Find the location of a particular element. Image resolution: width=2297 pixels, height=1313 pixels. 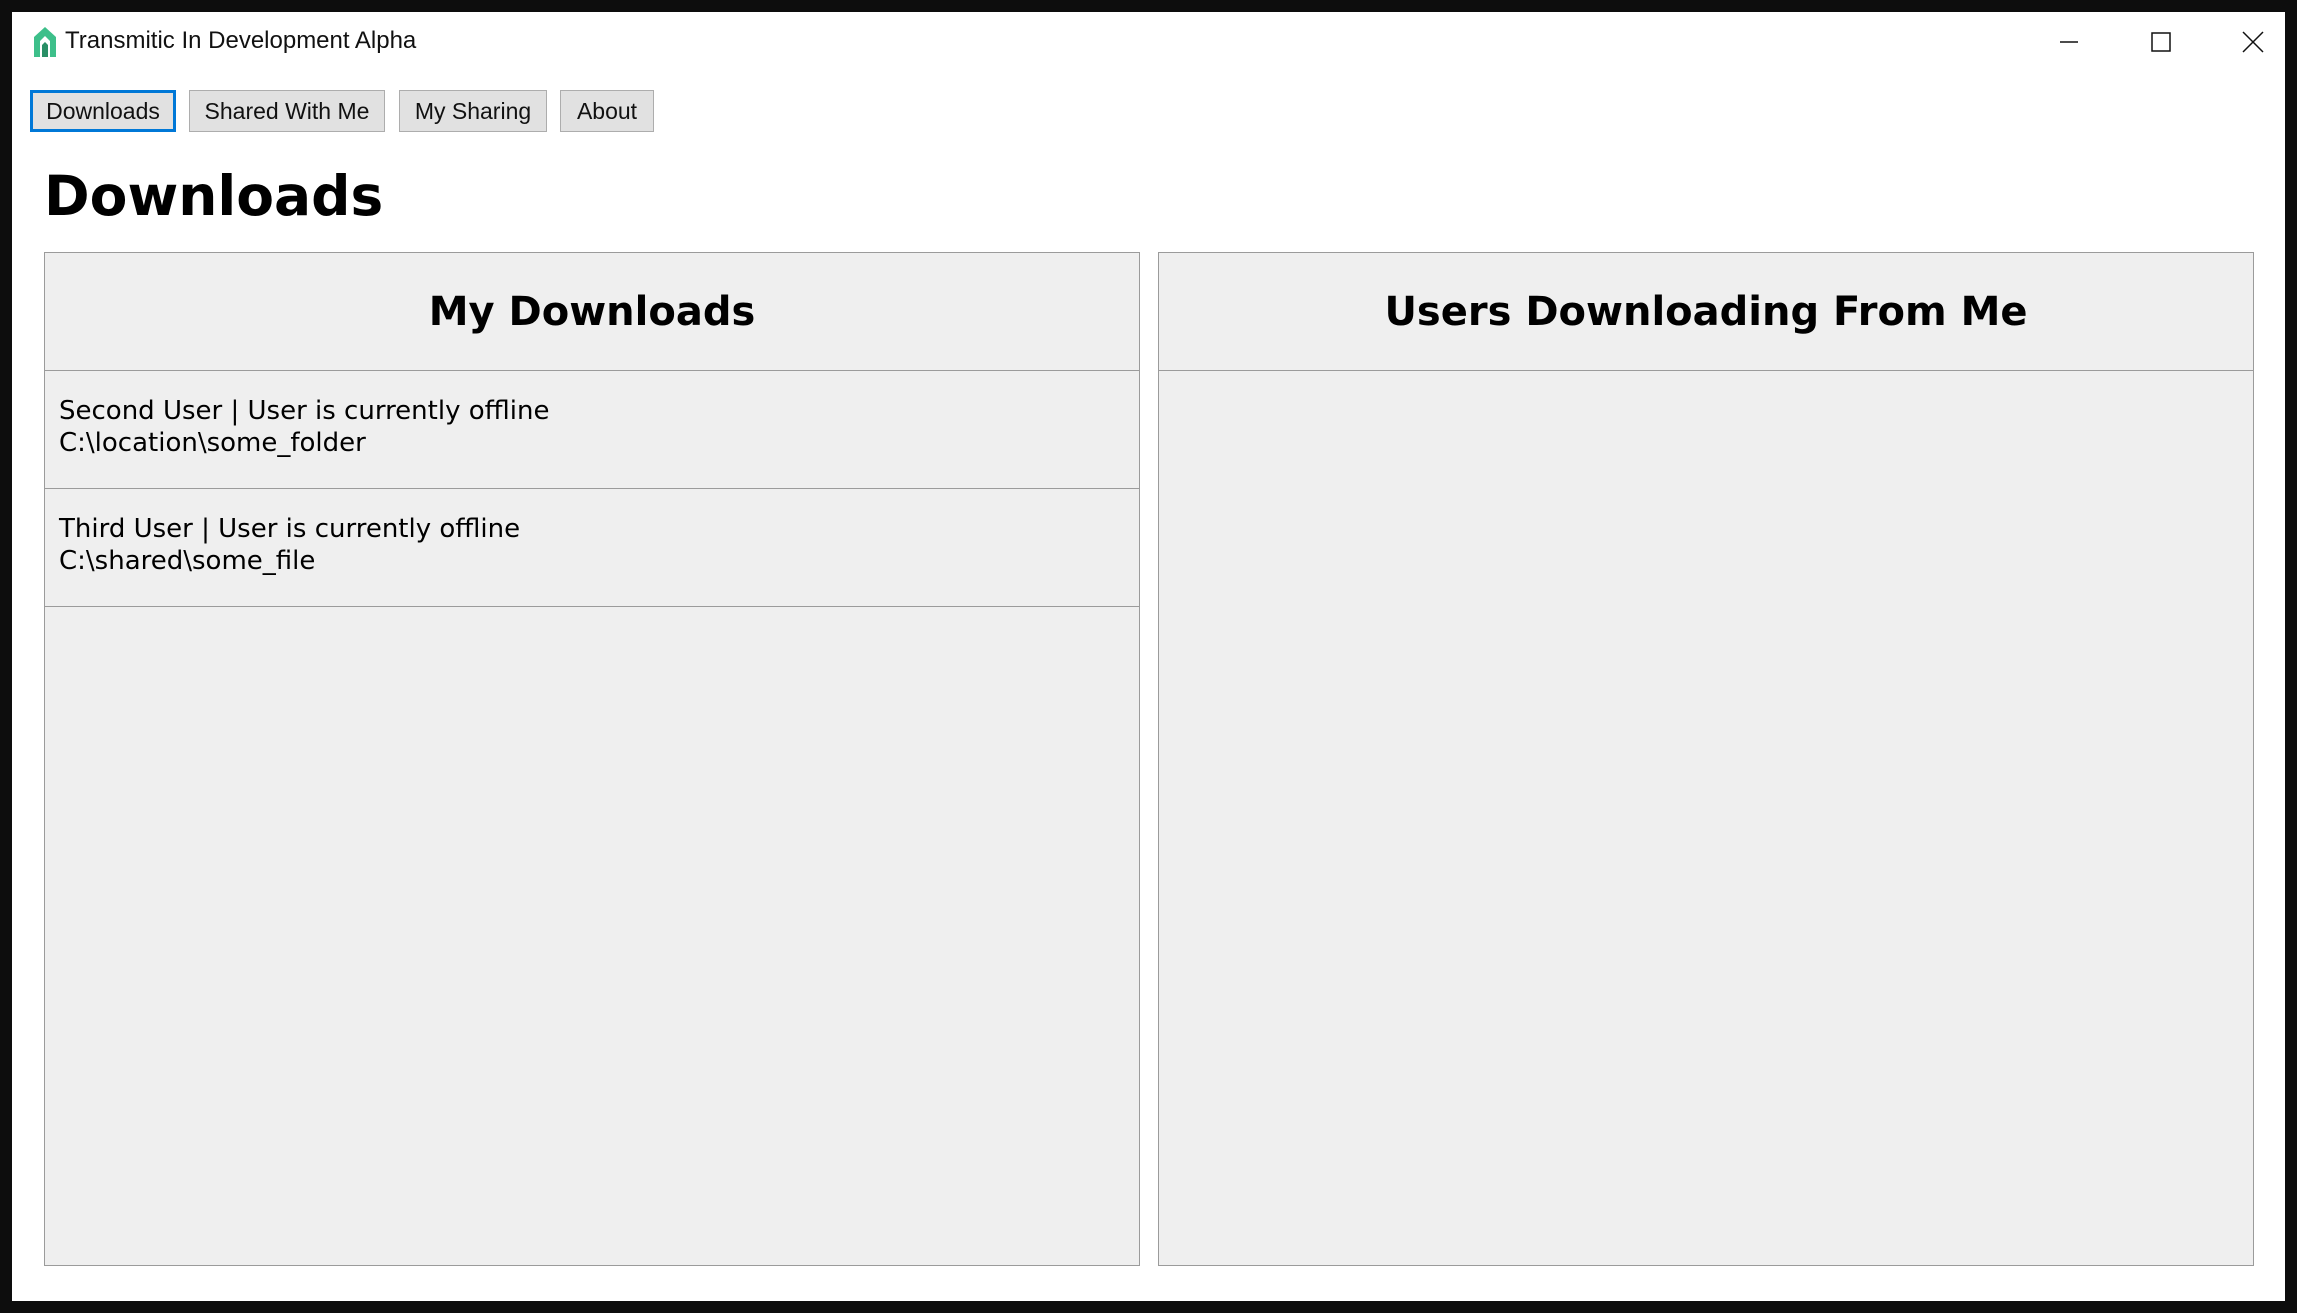

maximize-button is located at coordinates (2161, 42).